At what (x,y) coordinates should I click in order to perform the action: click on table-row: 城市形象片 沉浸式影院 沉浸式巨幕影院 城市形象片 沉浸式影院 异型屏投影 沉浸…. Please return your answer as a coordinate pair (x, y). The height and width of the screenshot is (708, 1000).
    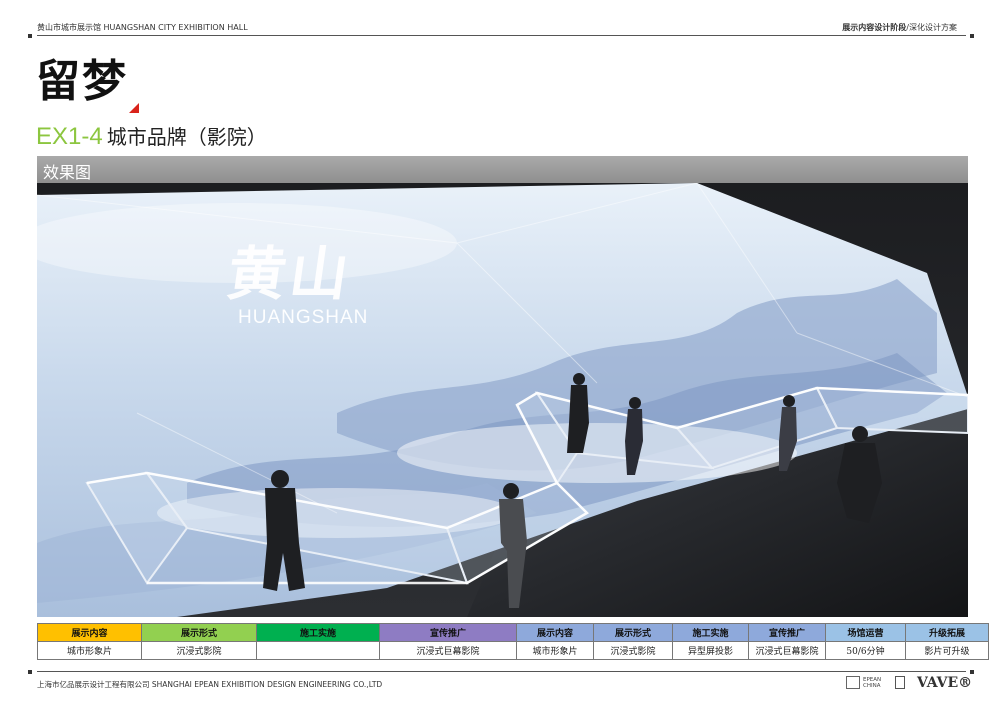
    Looking at the image, I should click on (513, 650).